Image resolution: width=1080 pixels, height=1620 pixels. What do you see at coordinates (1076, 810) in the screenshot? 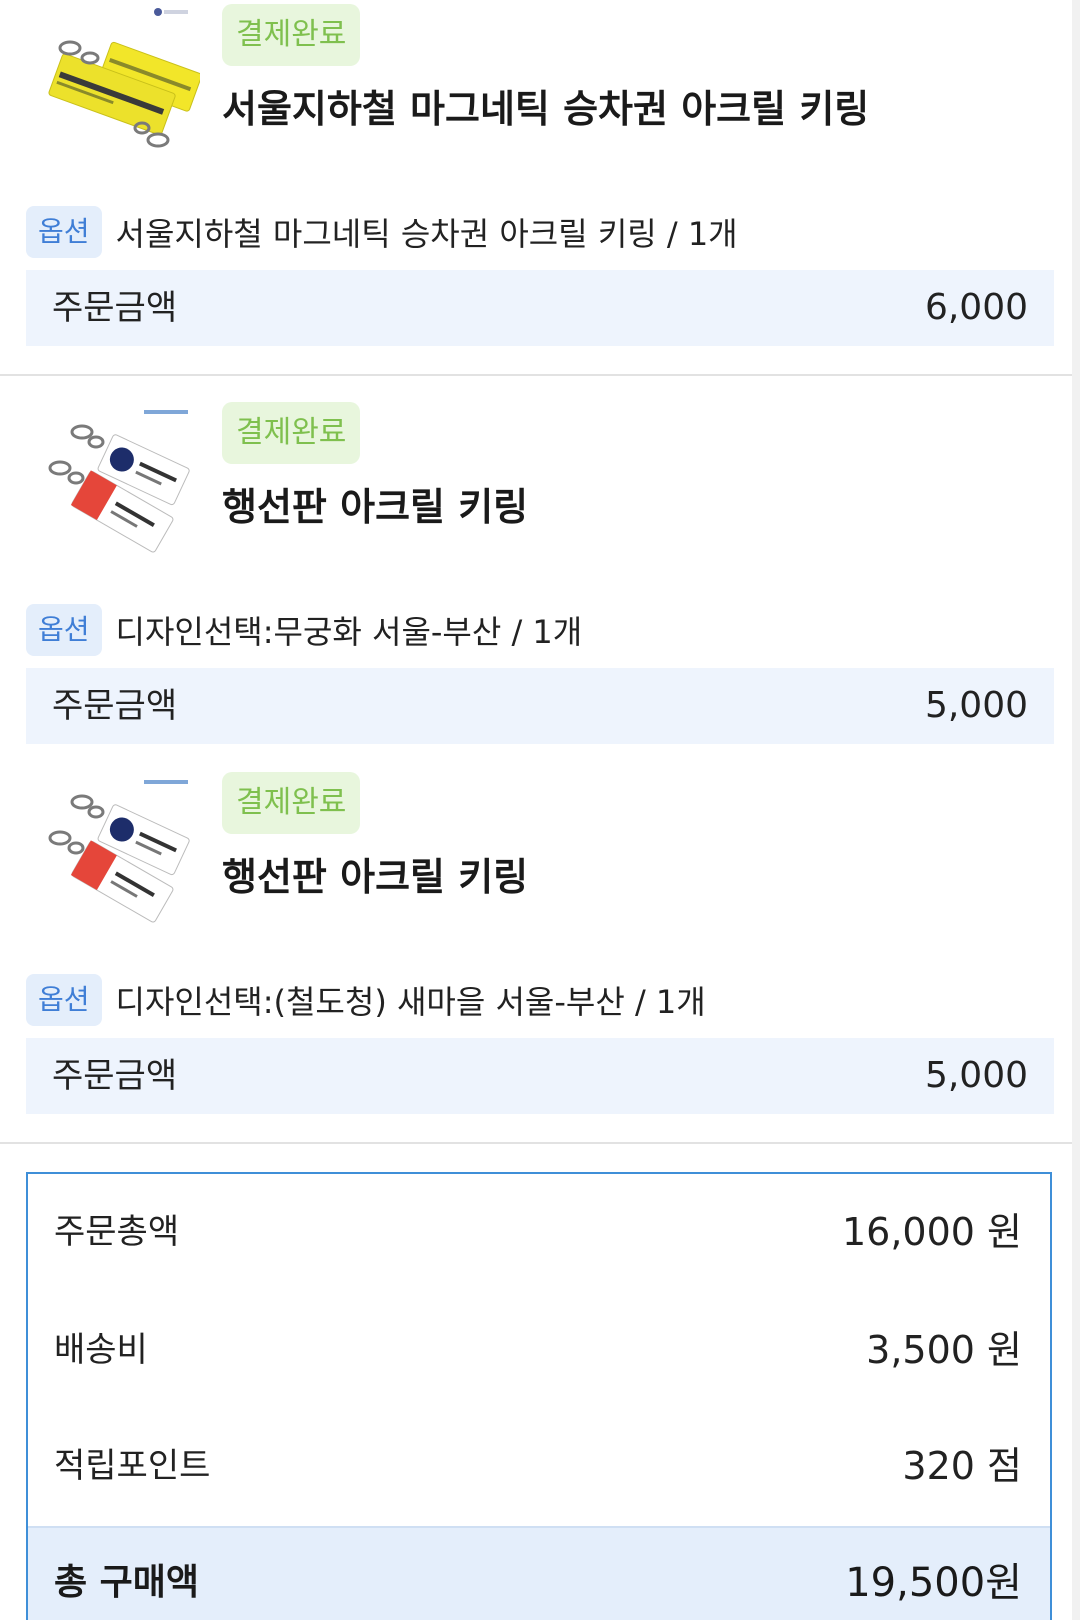
I see `vertical-scrollbar` at bounding box center [1076, 810].